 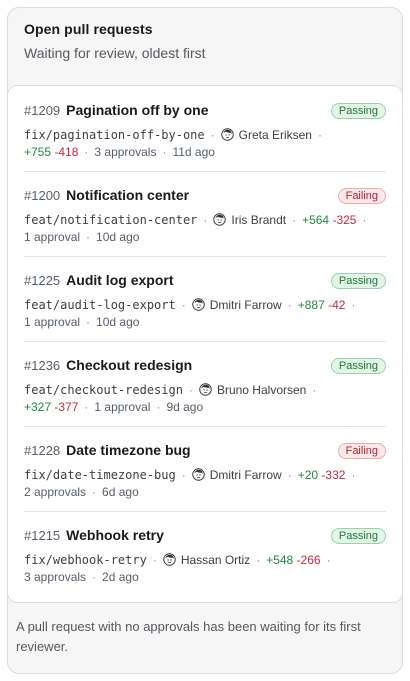 I want to click on additions-count: +755, so click(x=38, y=152).